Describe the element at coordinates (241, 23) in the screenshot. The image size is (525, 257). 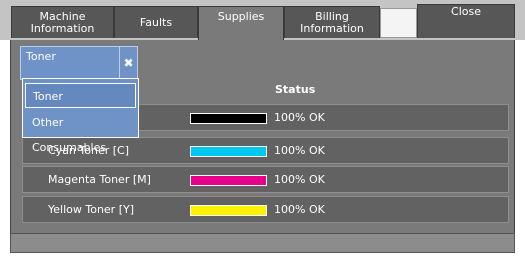
I see `tab-supplies: Supplies` at that location.